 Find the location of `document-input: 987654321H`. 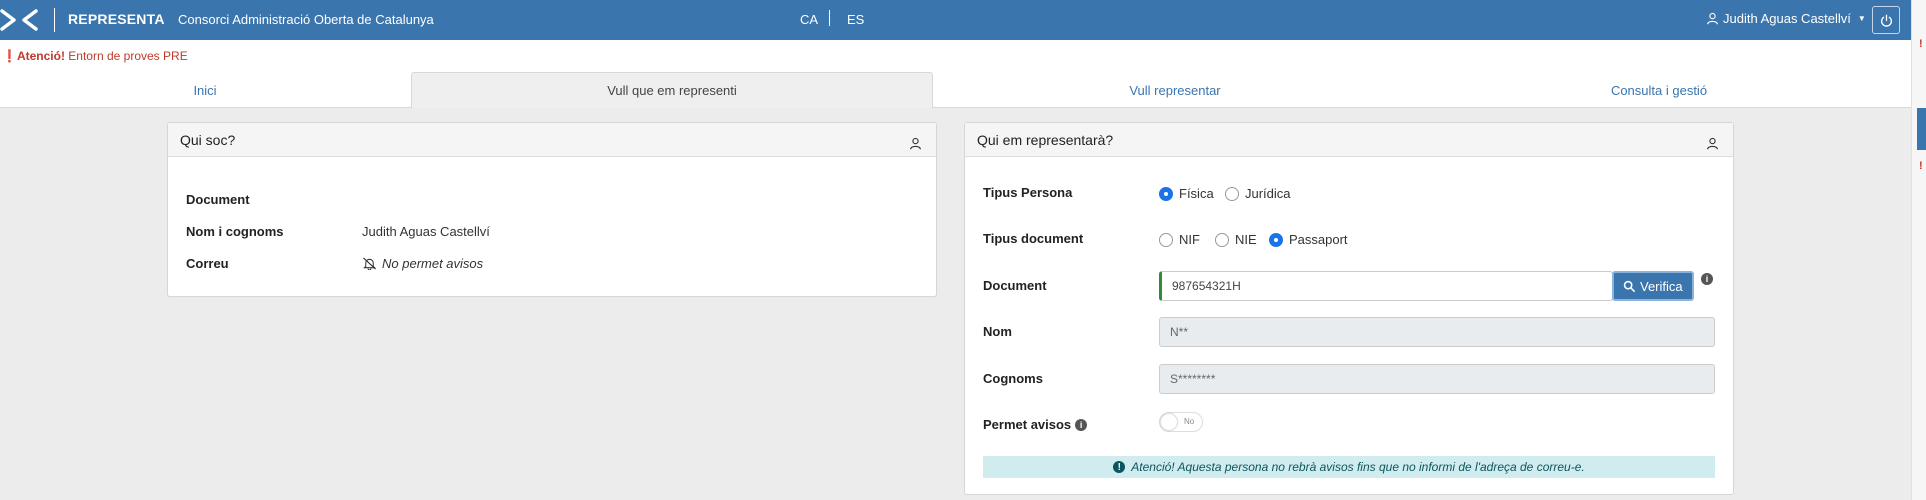

document-input: 987654321H is located at coordinates (1386, 286).